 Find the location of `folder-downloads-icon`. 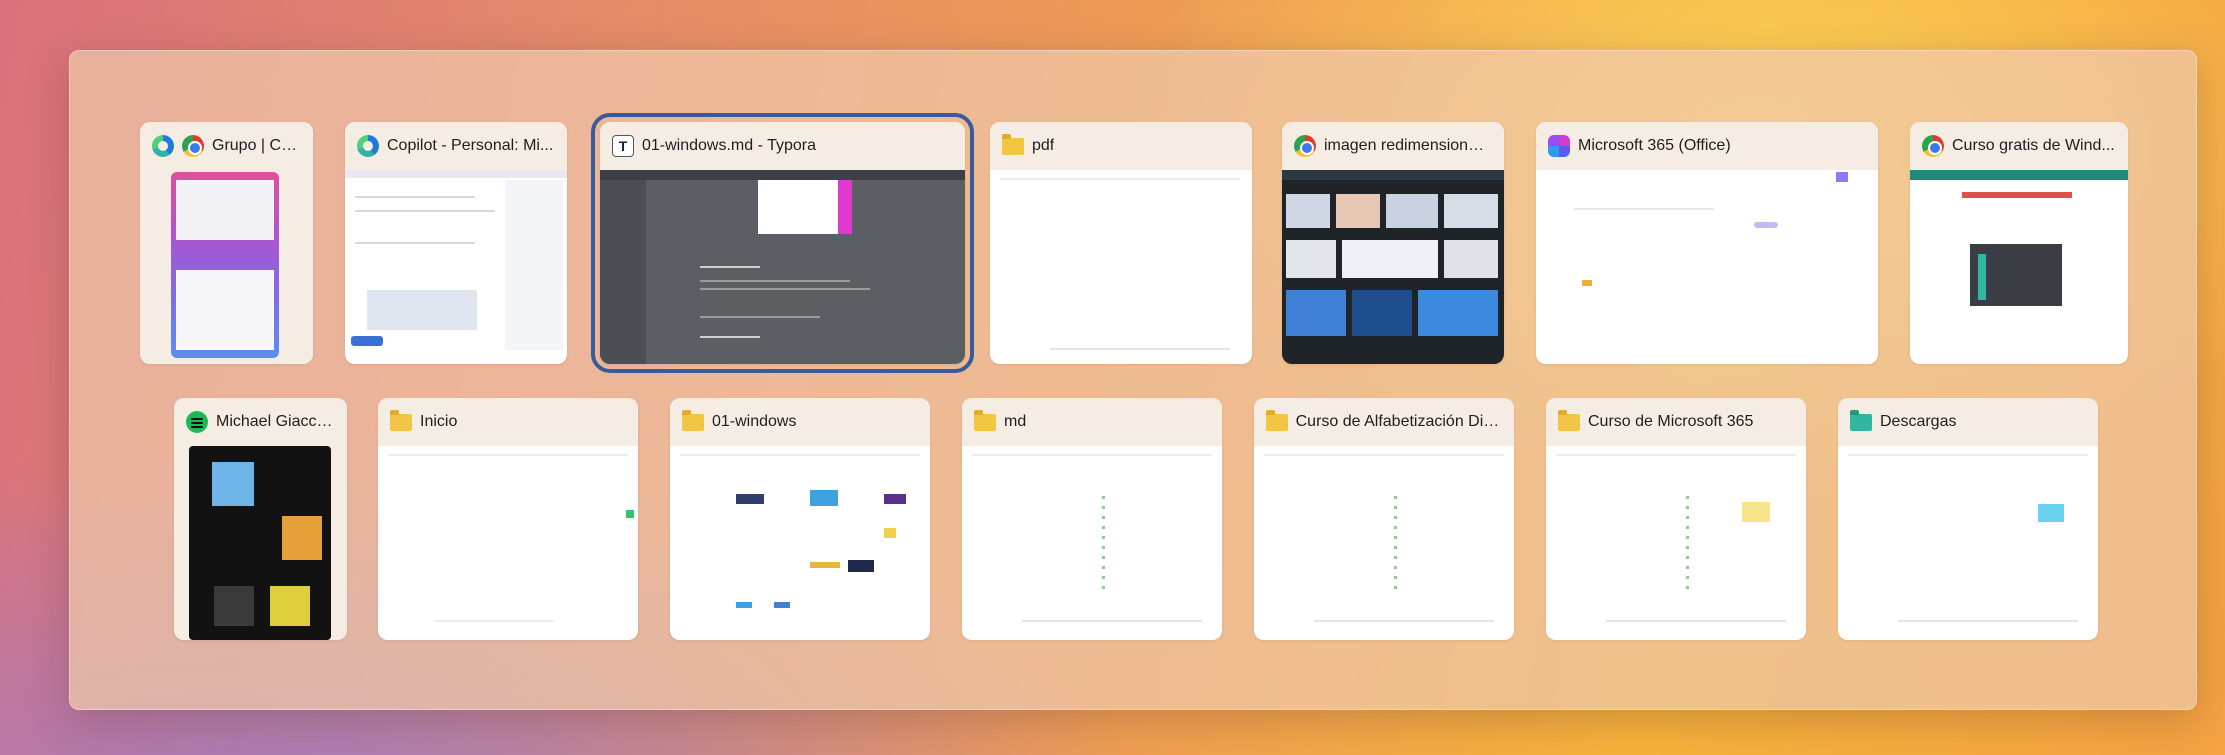

folder-downloads-icon is located at coordinates (1861, 420).